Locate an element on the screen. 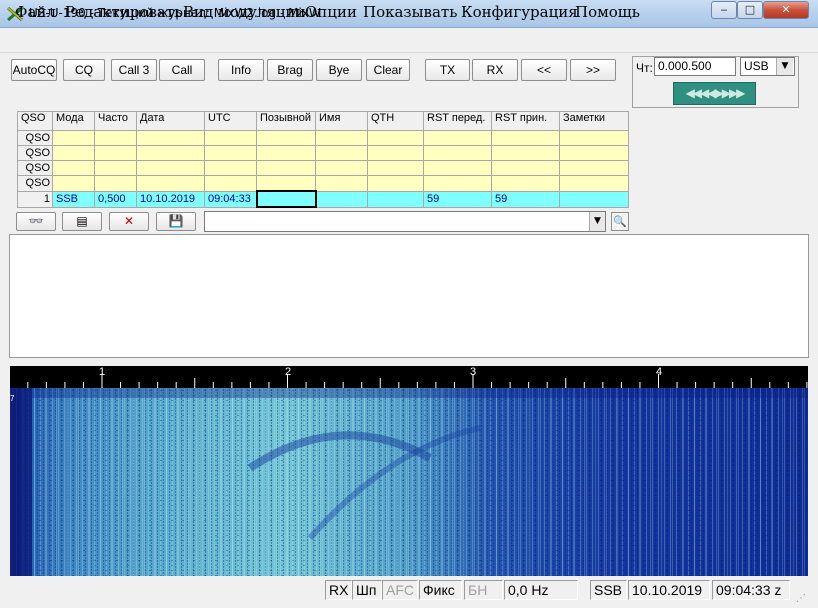  search-icon: 🔍 is located at coordinates (620, 221).